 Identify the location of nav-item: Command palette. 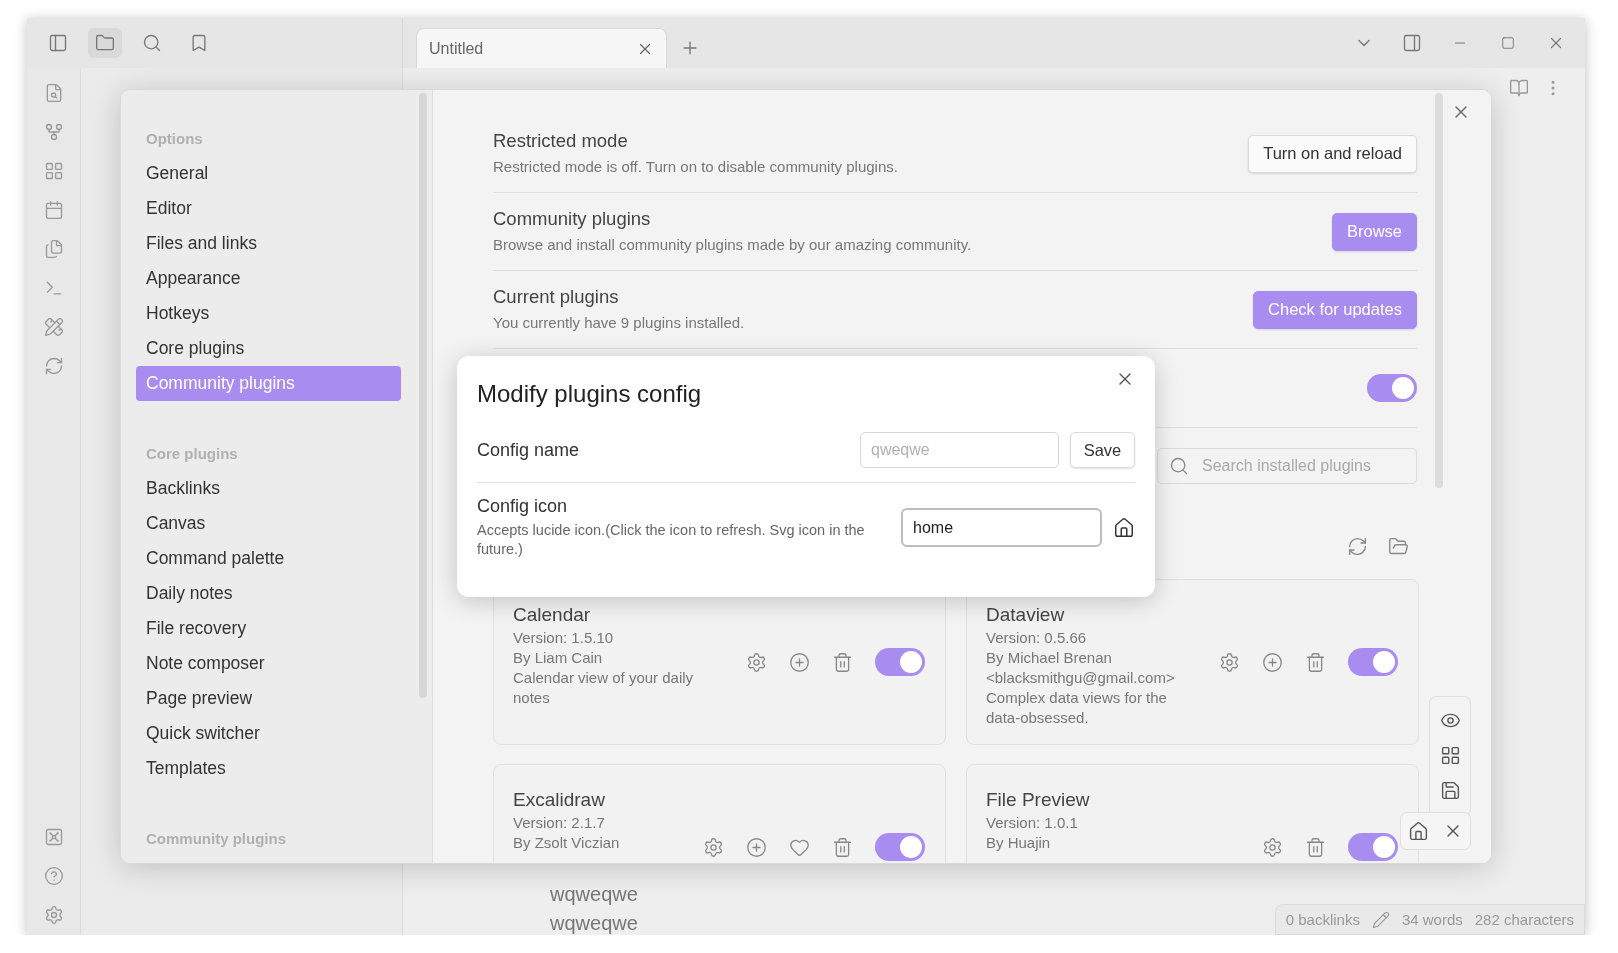
(268, 558).